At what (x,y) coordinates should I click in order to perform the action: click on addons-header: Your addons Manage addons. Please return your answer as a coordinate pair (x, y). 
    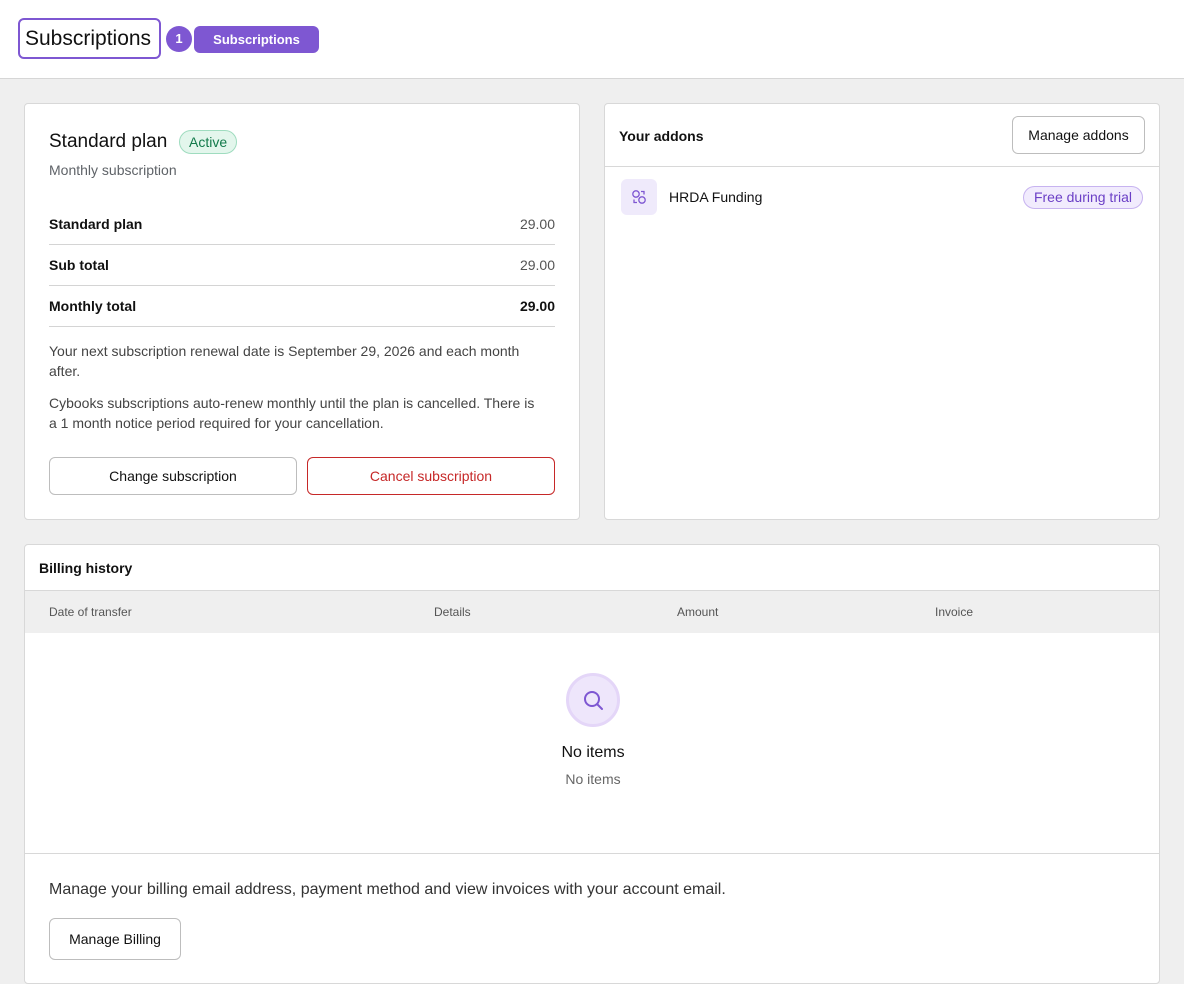
    Looking at the image, I should click on (882, 135).